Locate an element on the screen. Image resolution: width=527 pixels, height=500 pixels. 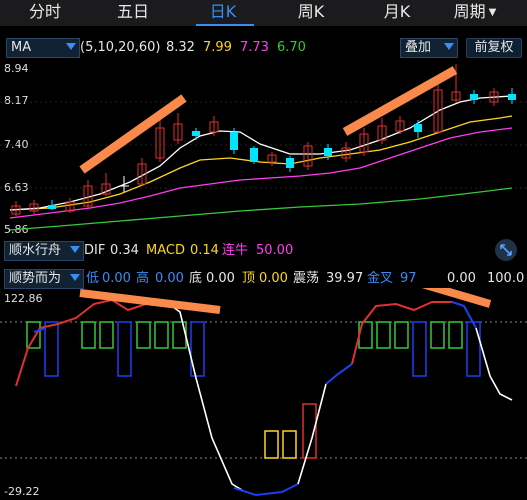
trend-annotation-stroke is located at coordinates (133, 134).